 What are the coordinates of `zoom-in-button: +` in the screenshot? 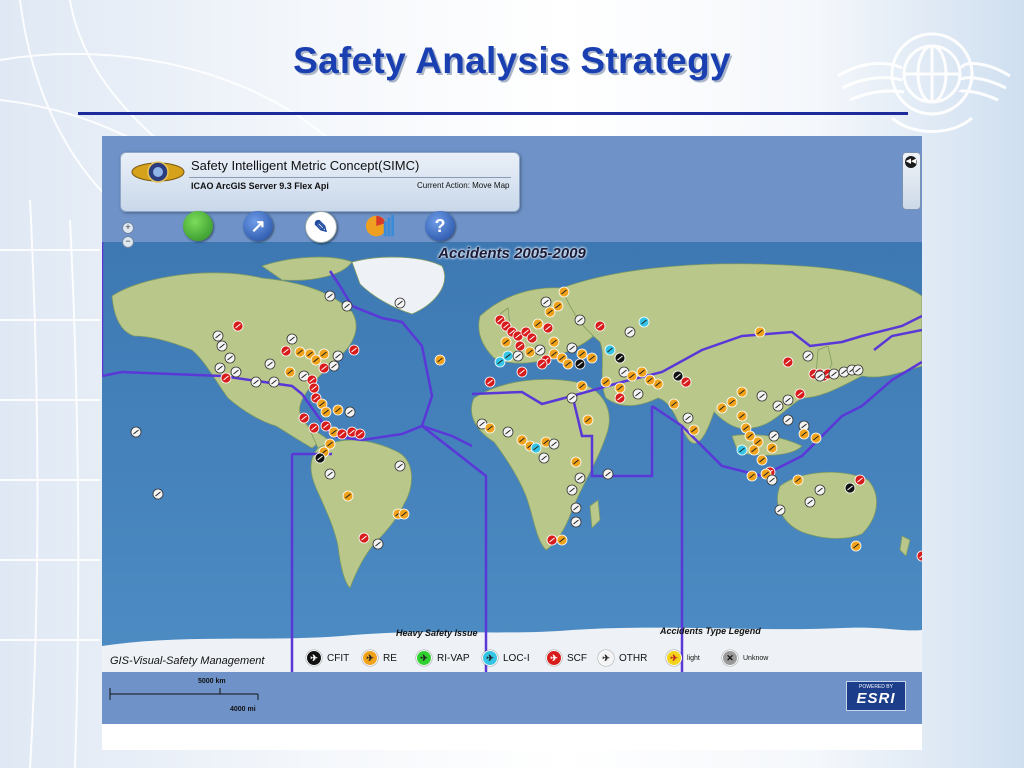 It's located at (128, 228).